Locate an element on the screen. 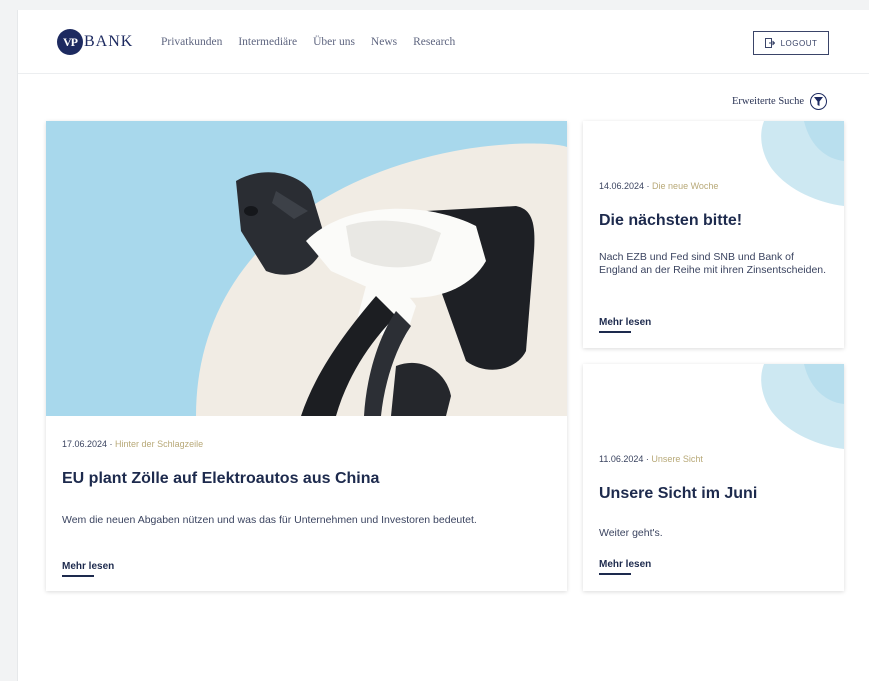 This screenshot has width=869, height=681. article-meta: 11.06.2024 · Unsere Sicht is located at coordinates (651, 459).